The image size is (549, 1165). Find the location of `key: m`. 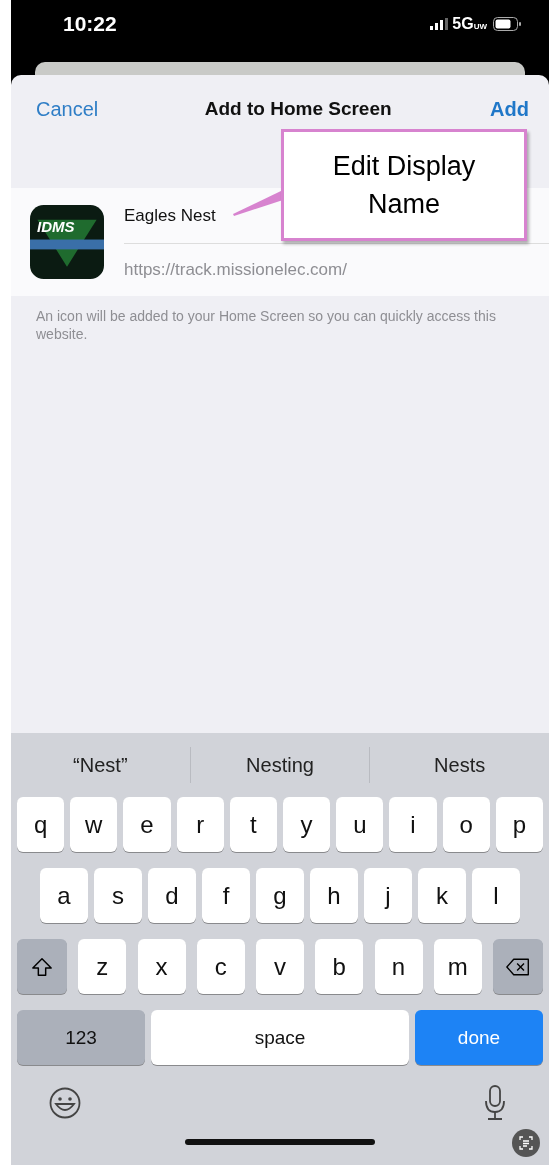

key: m is located at coordinates (457, 966).